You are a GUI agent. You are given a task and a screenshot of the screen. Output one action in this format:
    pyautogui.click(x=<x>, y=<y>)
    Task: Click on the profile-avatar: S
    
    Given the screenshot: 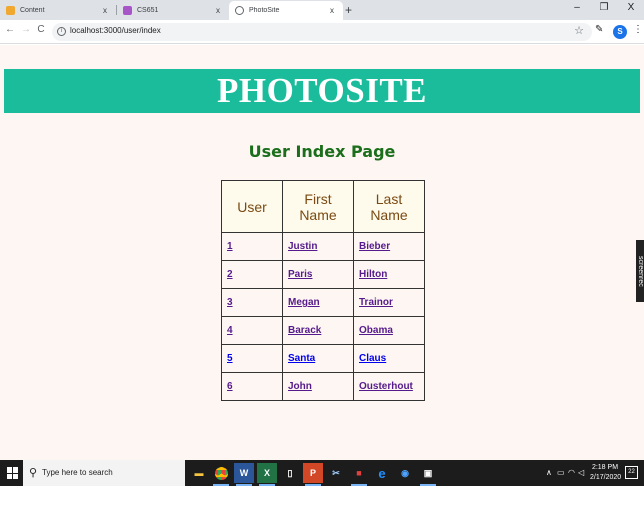 What is the action you would take?
    pyautogui.click(x=620, y=32)
    